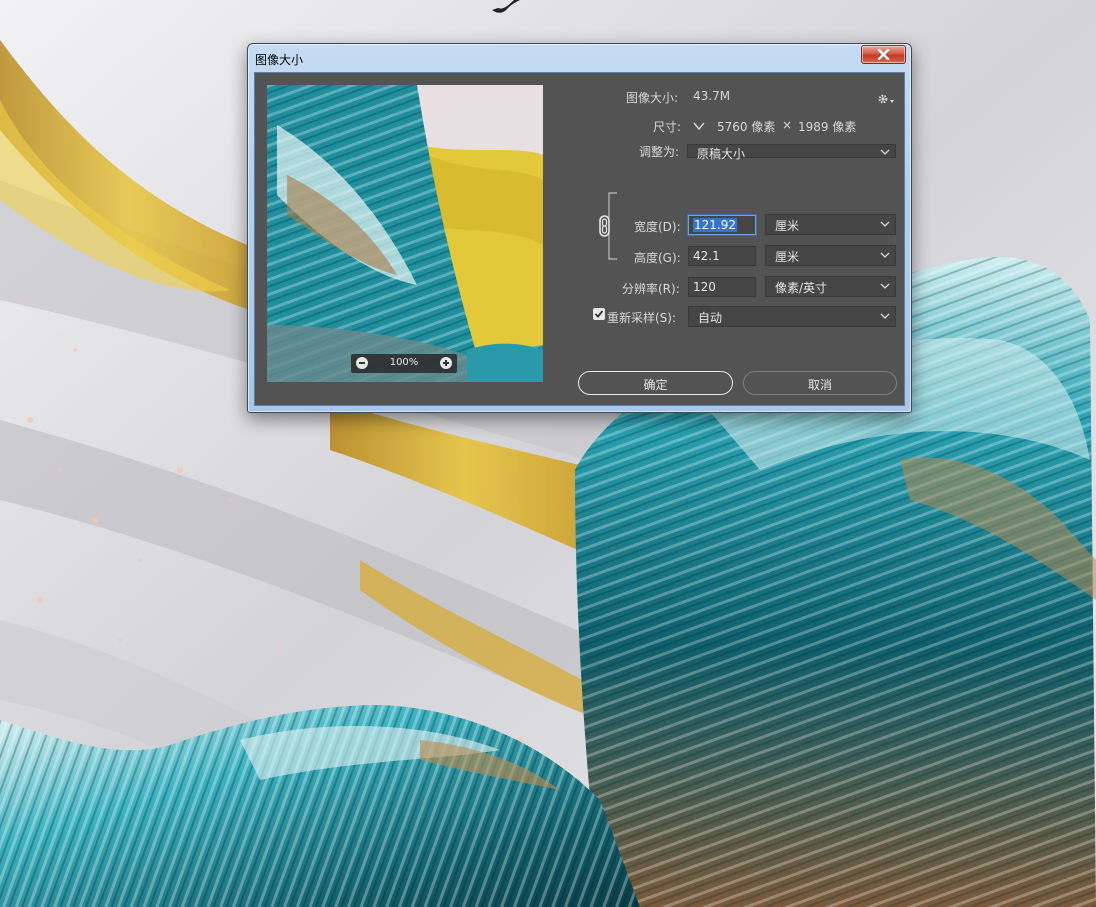 The height and width of the screenshot is (907, 1096). I want to click on width-value: 121.92, so click(715, 225).